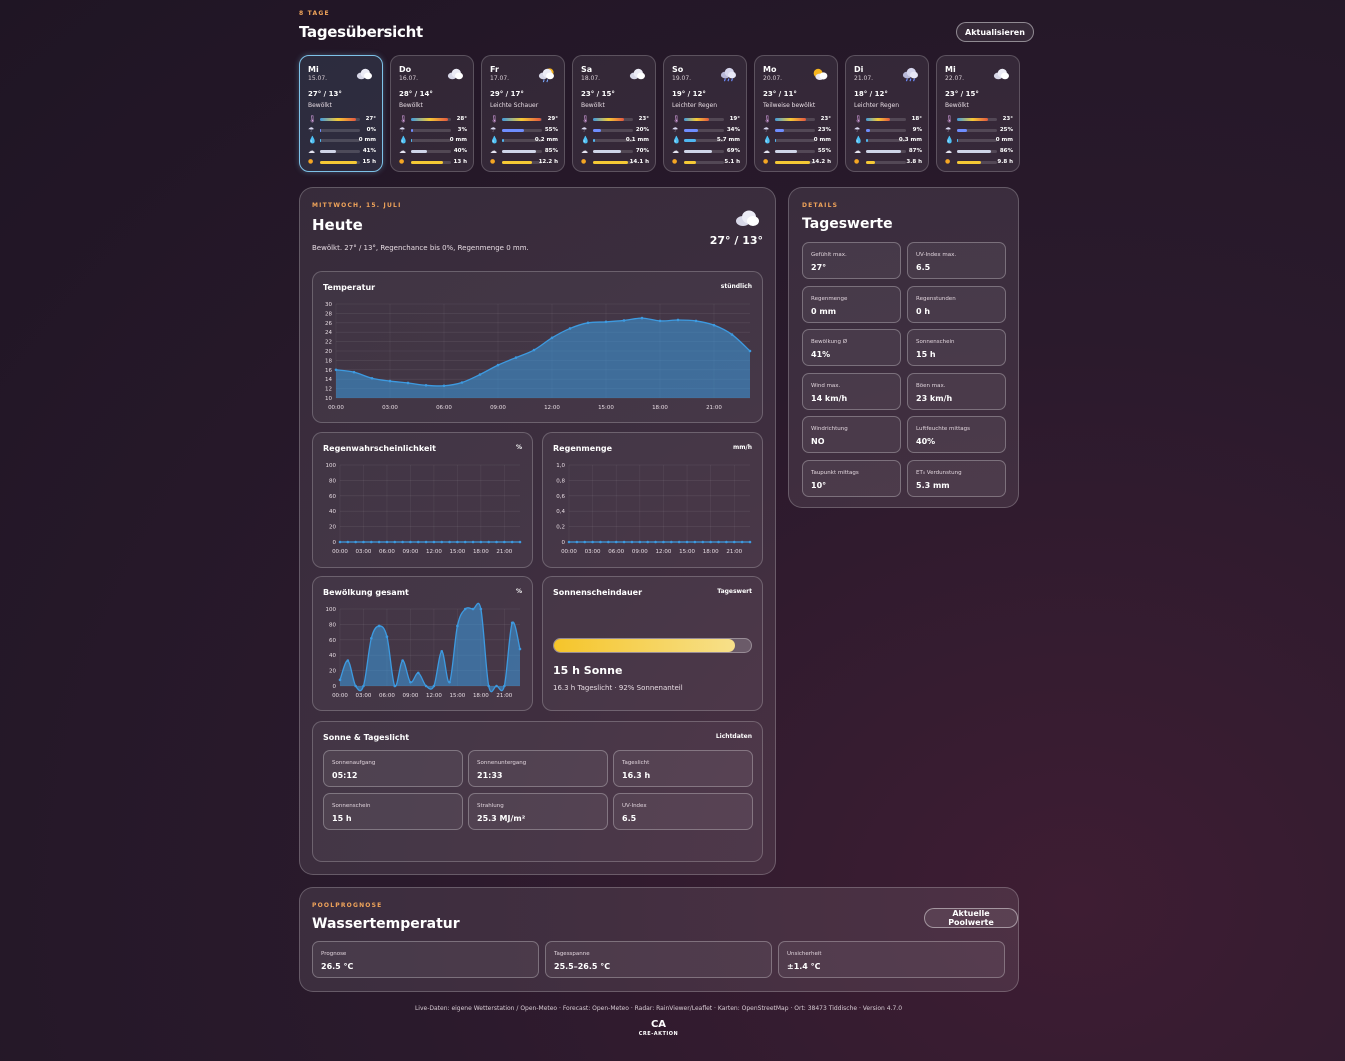 The image size is (1345, 1061). What do you see at coordinates (457, 552) in the screenshot?
I see `x-tick-label: 15:00` at bounding box center [457, 552].